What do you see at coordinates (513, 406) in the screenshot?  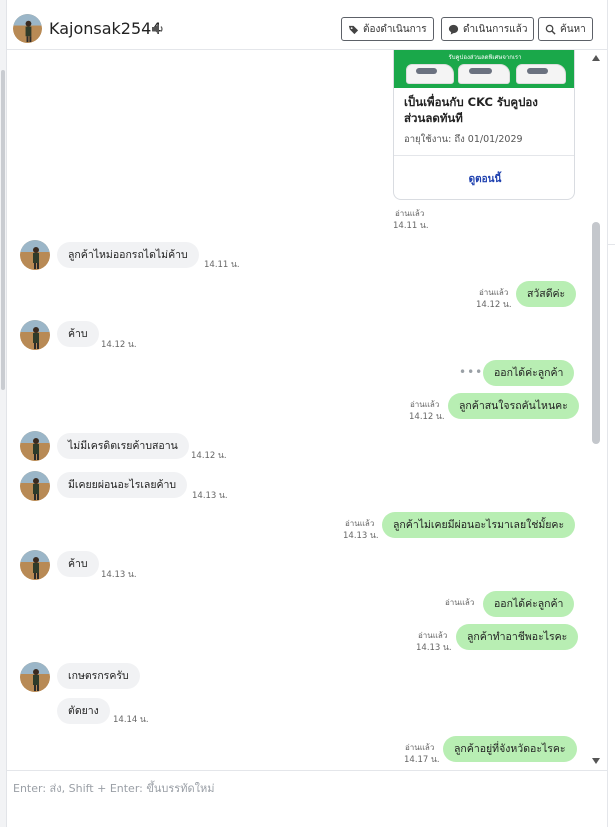 I see `outgoing-message: ลูกค้าสนใจรถคันไหนคะ` at bounding box center [513, 406].